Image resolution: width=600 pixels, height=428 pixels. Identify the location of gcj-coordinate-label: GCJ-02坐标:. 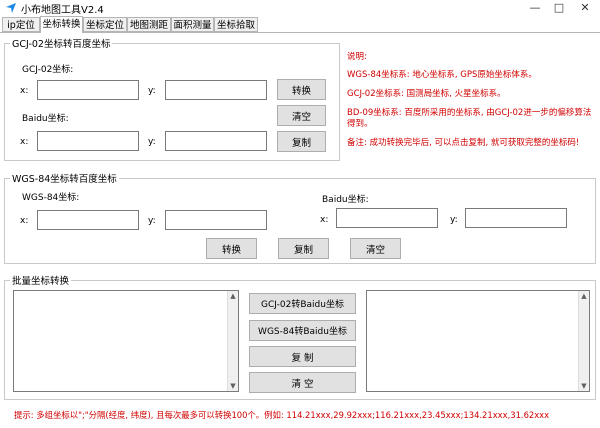
(48, 70).